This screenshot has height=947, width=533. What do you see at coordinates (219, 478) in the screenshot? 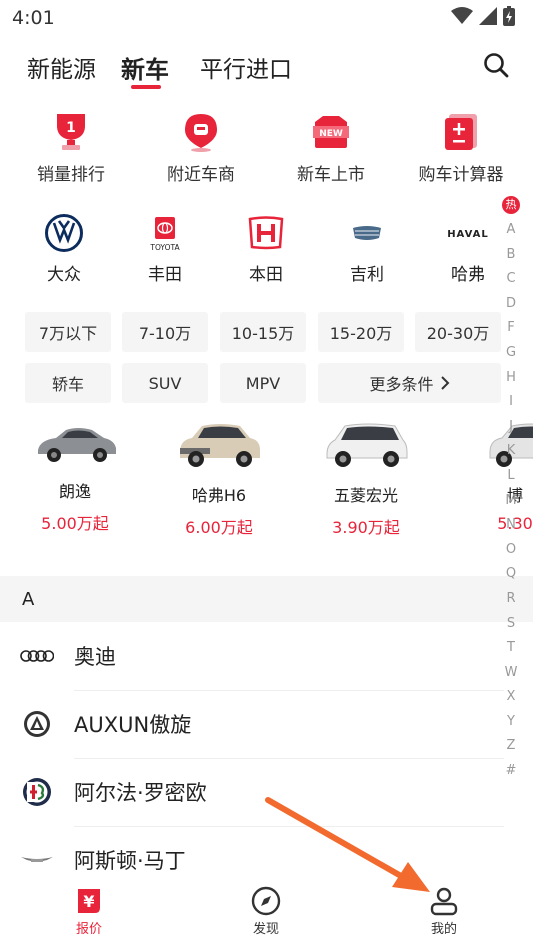
I see `car-card: 哈弗H6 6.00万起` at bounding box center [219, 478].